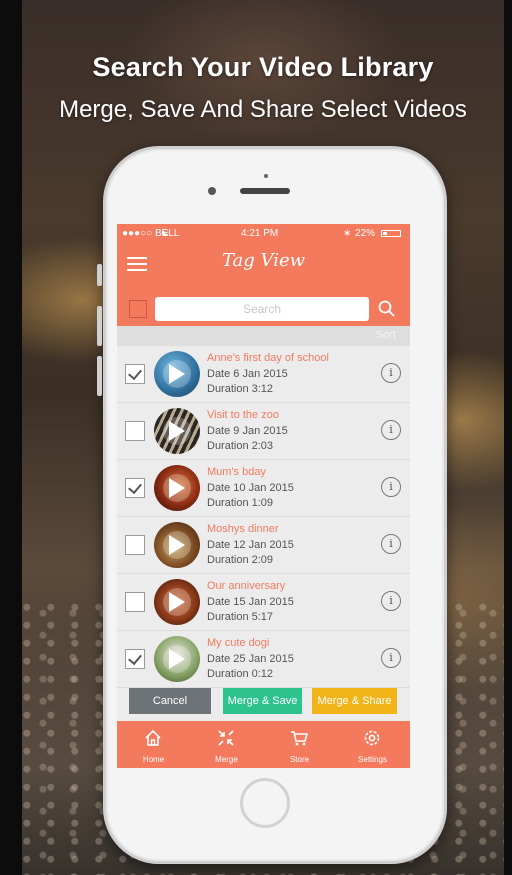 Image resolution: width=512 pixels, height=875 pixels. I want to click on video-duration: Duration 5:17, so click(240, 617).